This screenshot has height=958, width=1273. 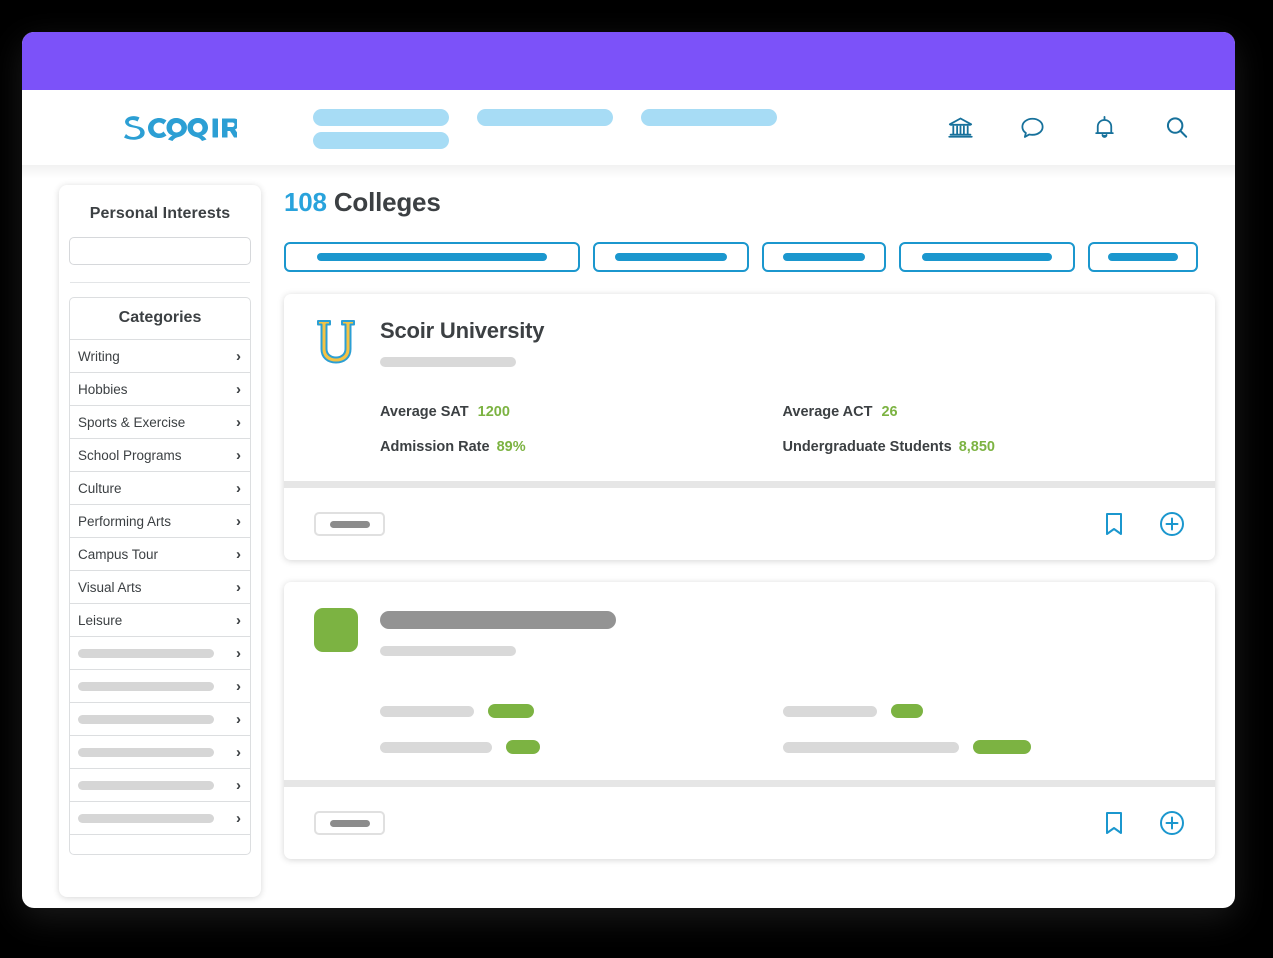 What do you see at coordinates (160, 455) in the screenshot?
I see `sidebar-item-school-programs: School Programs ›` at bounding box center [160, 455].